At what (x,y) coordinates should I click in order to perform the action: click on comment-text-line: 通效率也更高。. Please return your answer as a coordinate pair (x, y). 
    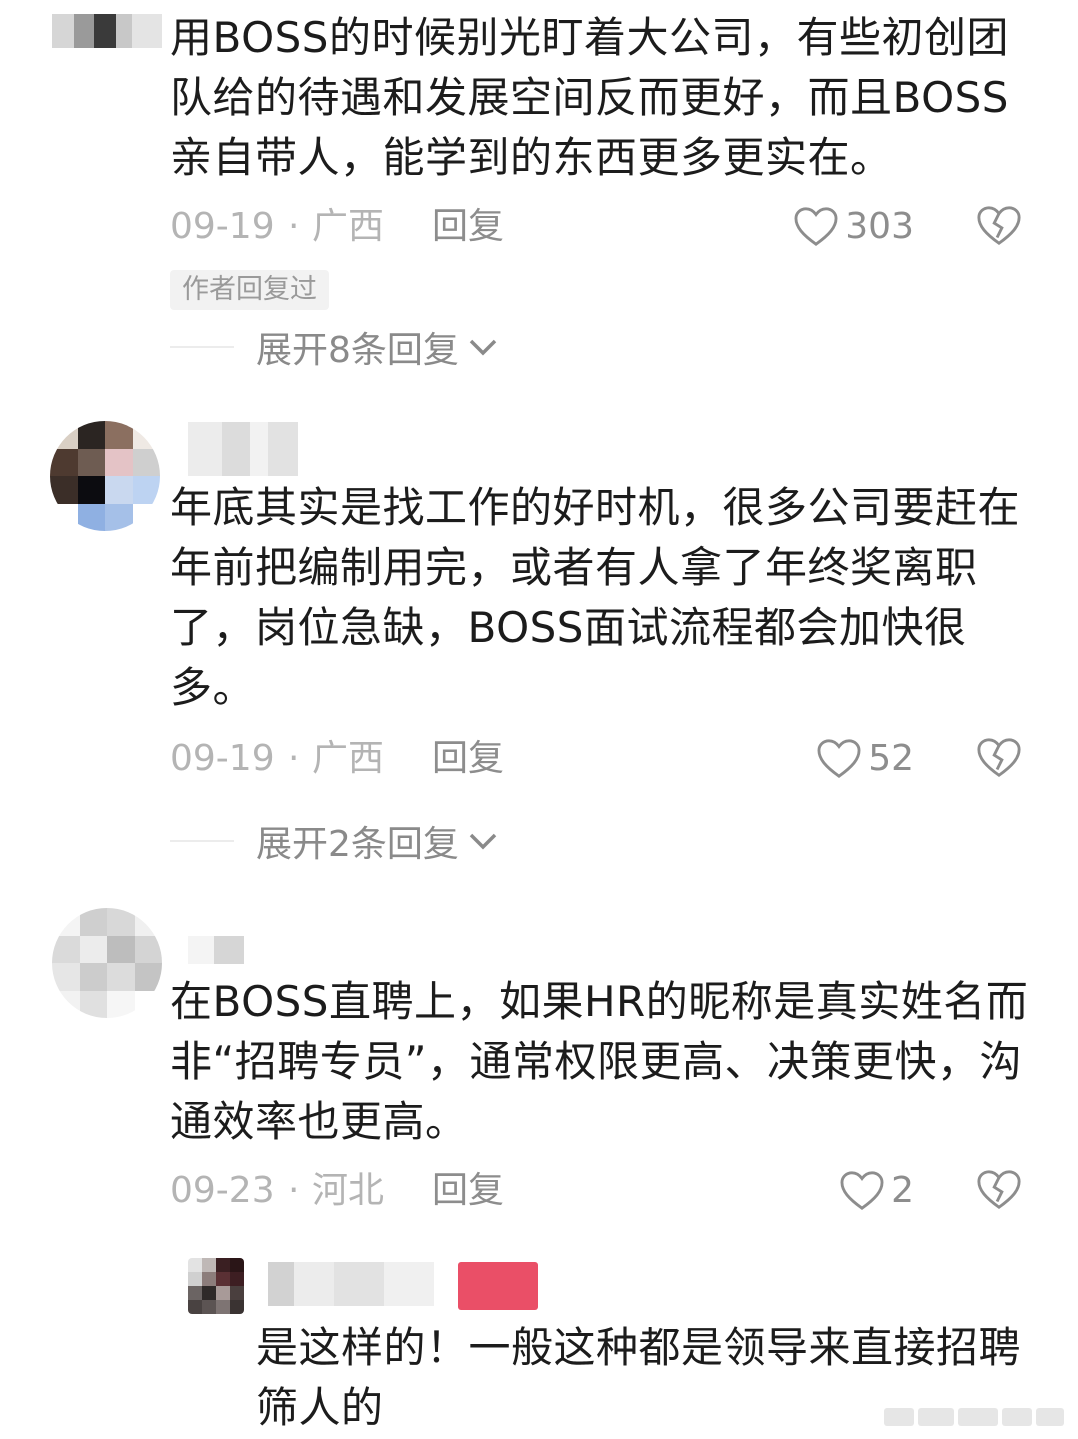
    Looking at the image, I should click on (319, 1121).